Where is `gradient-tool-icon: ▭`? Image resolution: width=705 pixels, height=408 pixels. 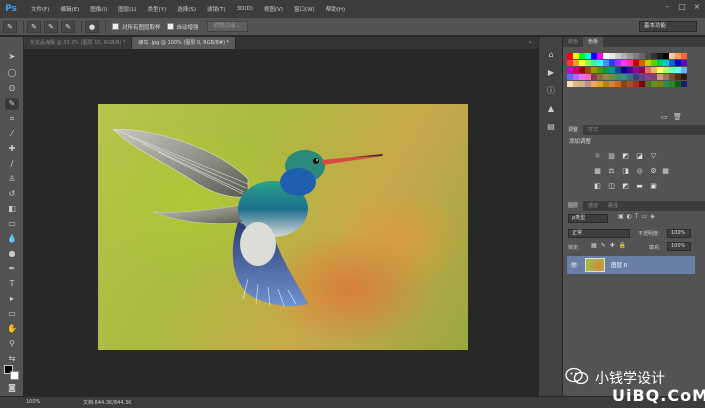 gradient-tool-icon: ▭ is located at coordinates (12, 224).